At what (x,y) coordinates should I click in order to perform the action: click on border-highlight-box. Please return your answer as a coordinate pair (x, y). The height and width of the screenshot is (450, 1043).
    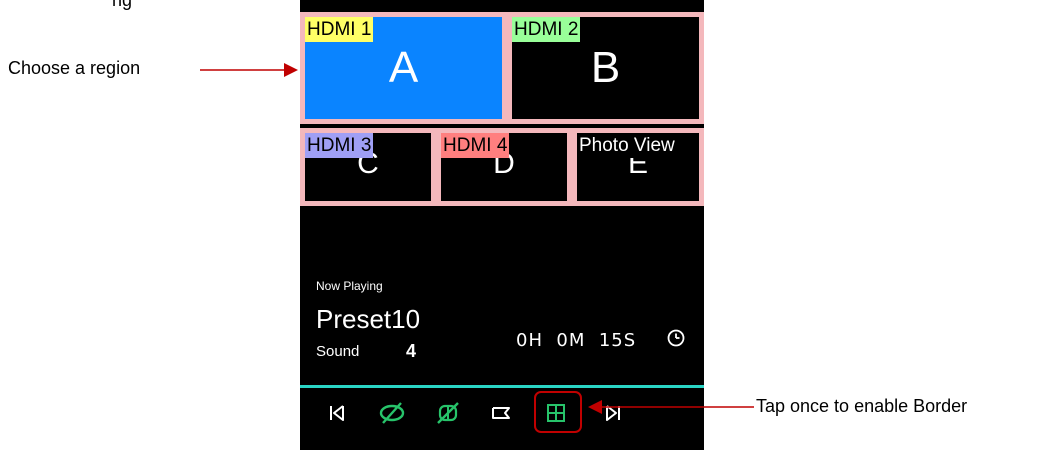
    Looking at the image, I should click on (558, 412).